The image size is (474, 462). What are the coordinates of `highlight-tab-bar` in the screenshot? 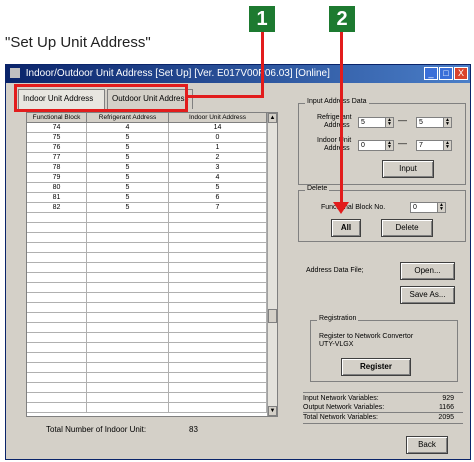 It's located at (101, 98).